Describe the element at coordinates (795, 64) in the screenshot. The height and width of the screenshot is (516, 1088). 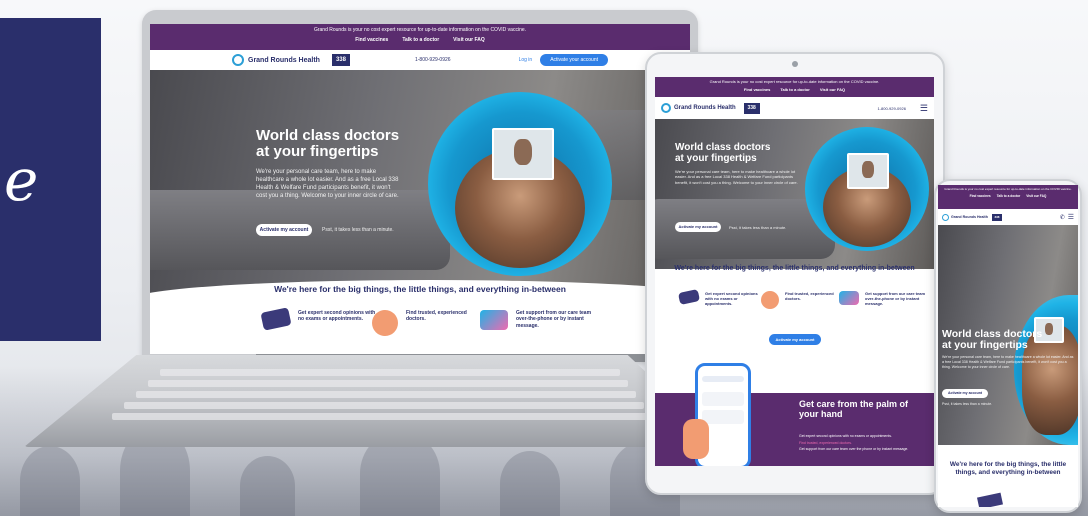
I see `tablet-camera` at that location.